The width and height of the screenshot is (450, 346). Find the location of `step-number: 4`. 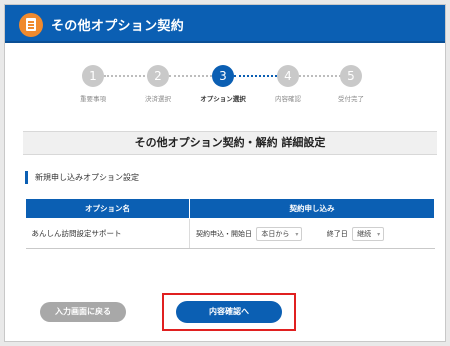

step-number: 4 is located at coordinates (288, 76).